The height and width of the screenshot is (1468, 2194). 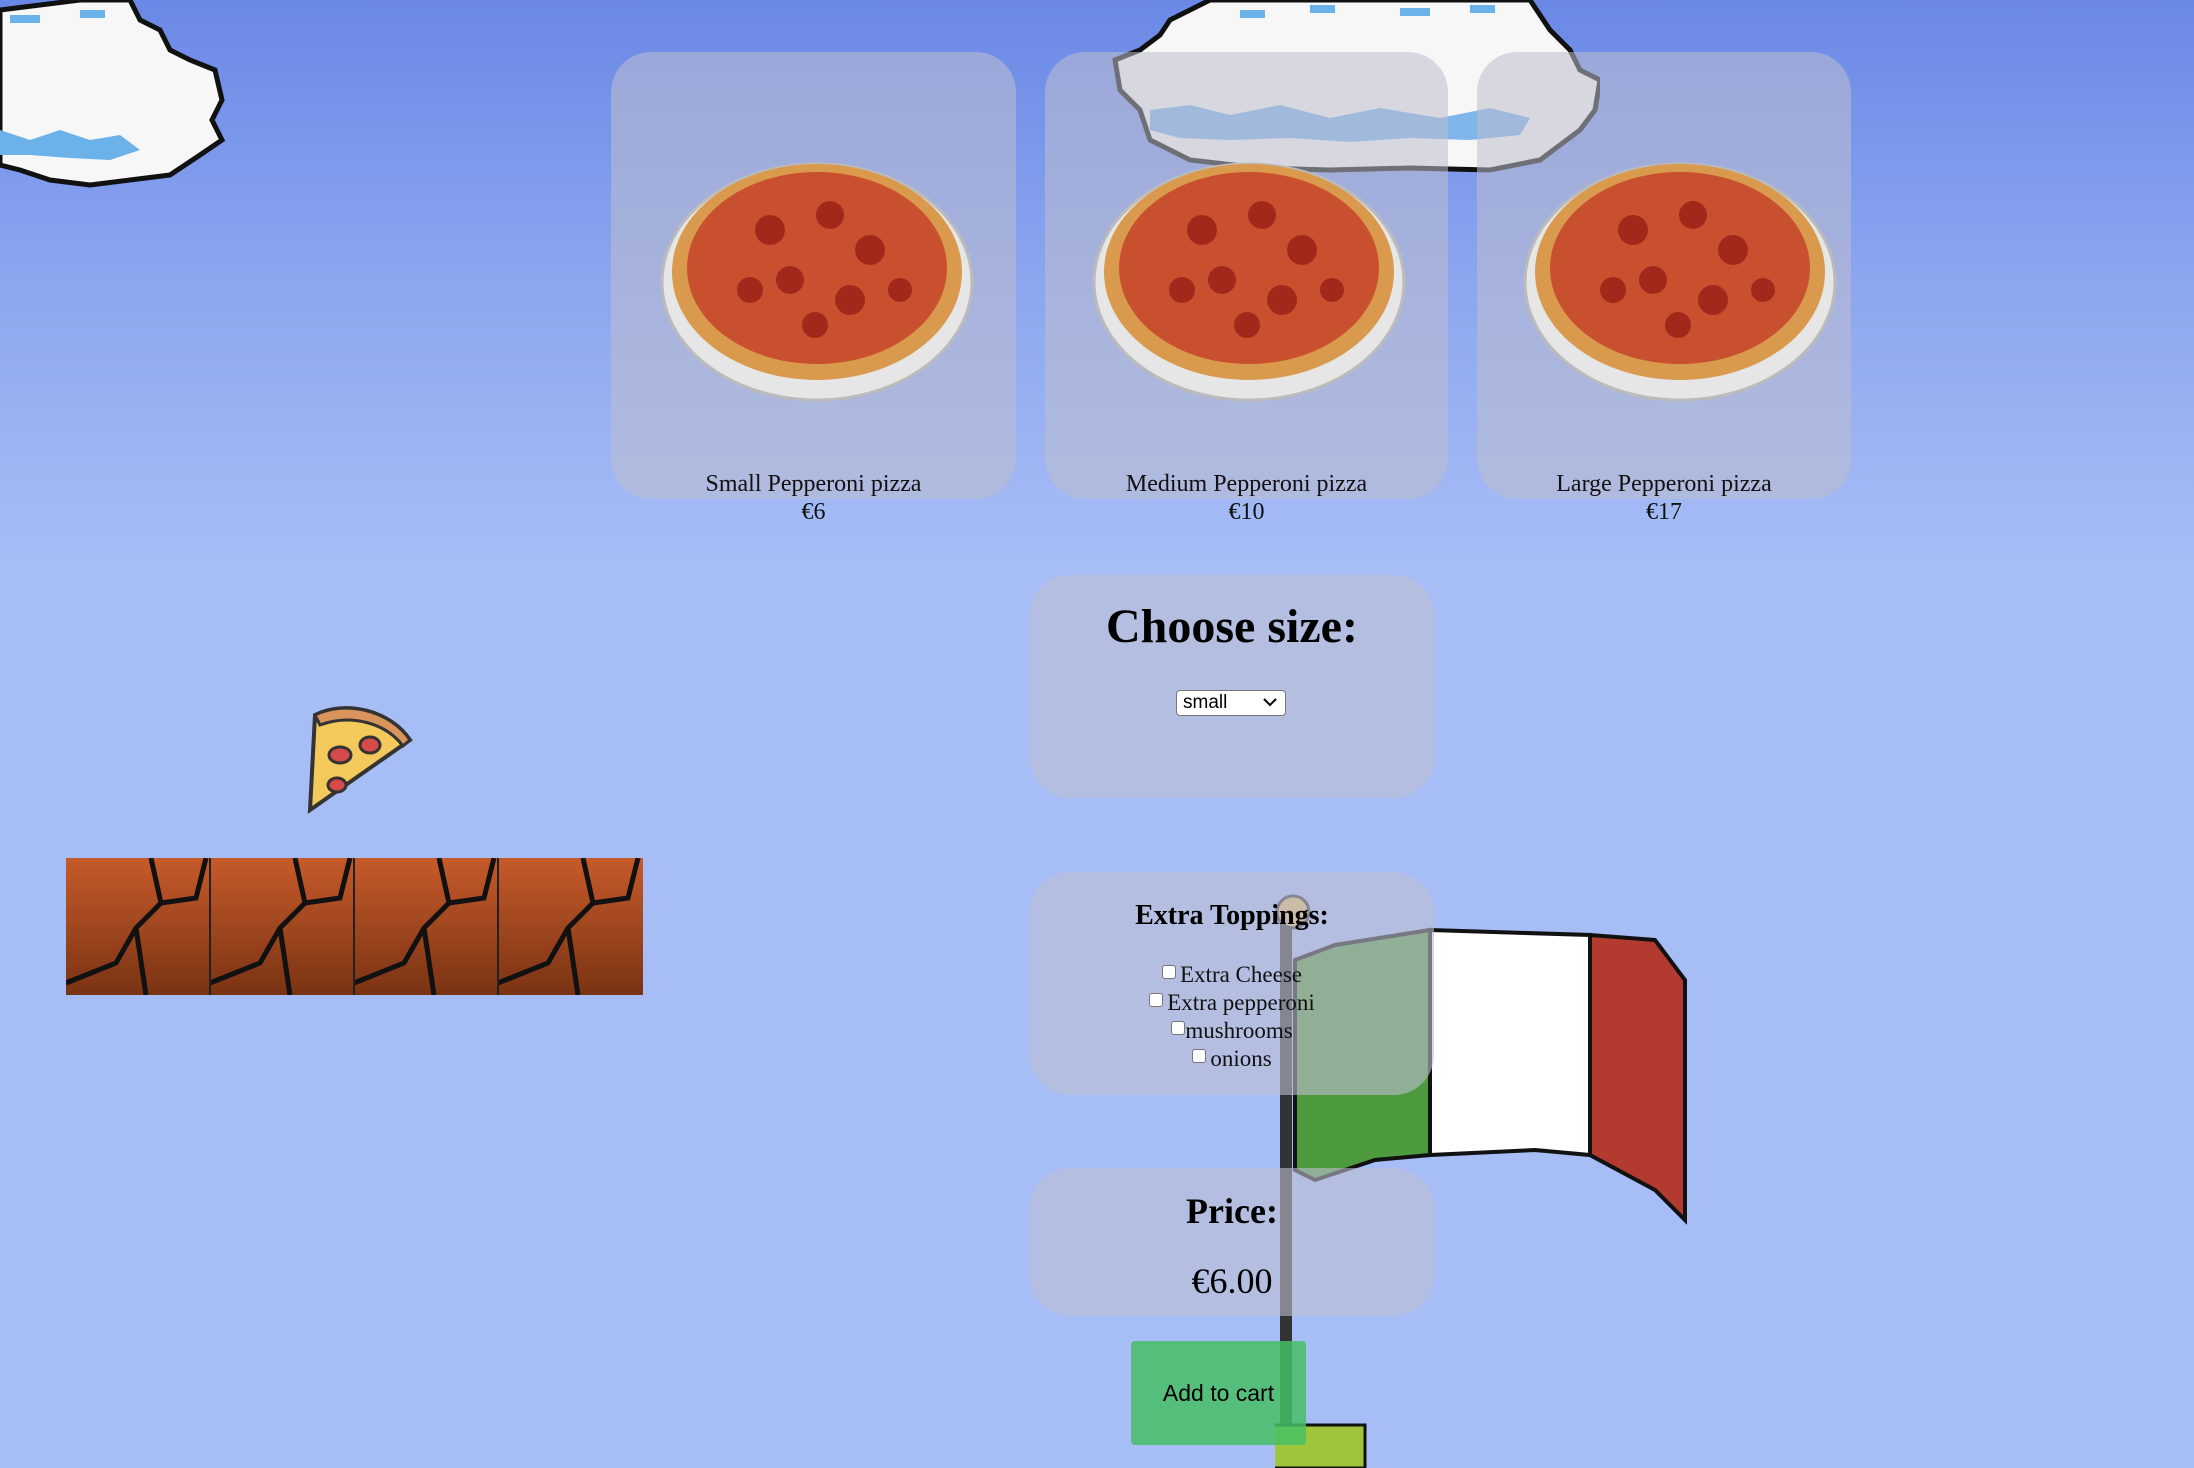 What do you see at coordinates (1246, 484) in the screenshot?
I see `product-name: Medium Pepperoni pizza` at bounding box center [1246, 484].